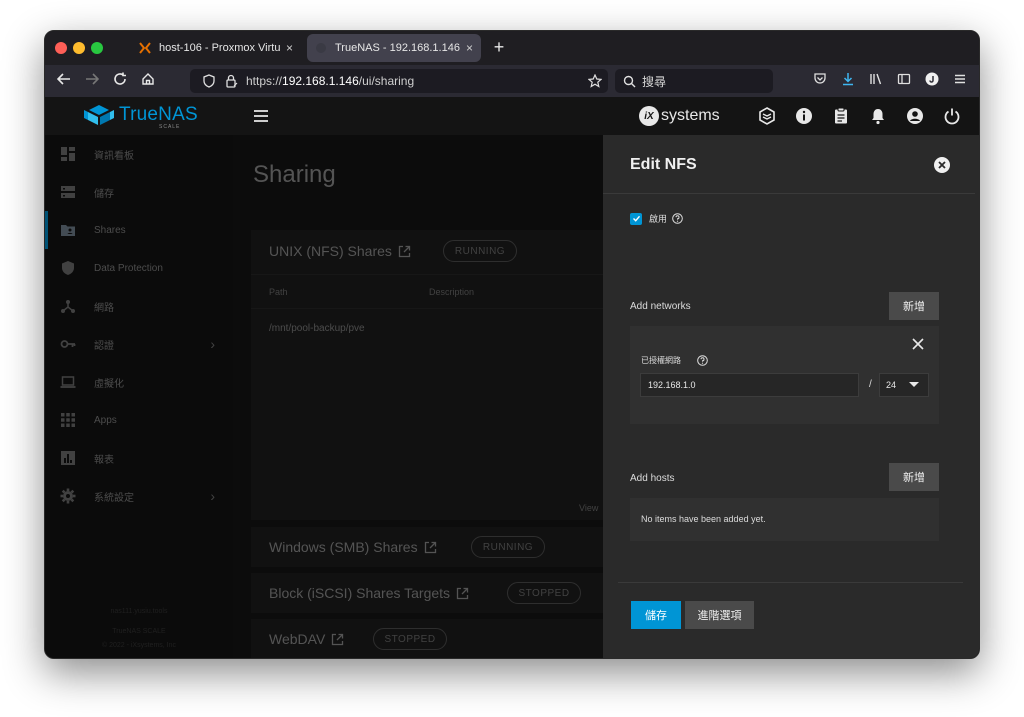 The image size is (1024, 717). I want to click on network-address-input: 192.168.1.0, so click(749, 385).